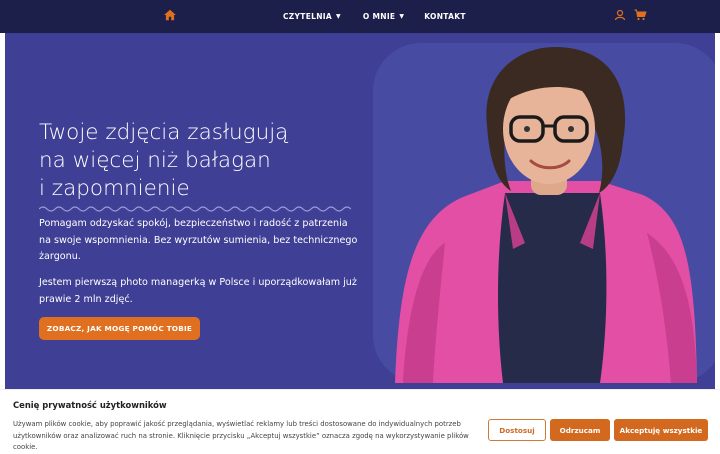 The width and height of the screenshot is (720, 454). I want to click on user-icon, so click(620, 15).